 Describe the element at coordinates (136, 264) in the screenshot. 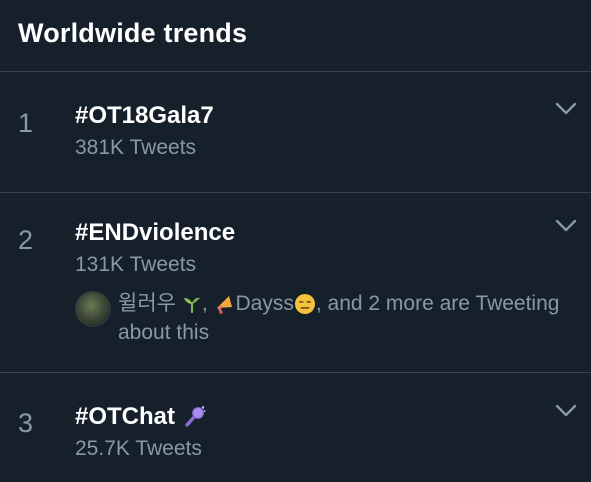

I see `trend-tweet-count: 131K Tweets` at that location.